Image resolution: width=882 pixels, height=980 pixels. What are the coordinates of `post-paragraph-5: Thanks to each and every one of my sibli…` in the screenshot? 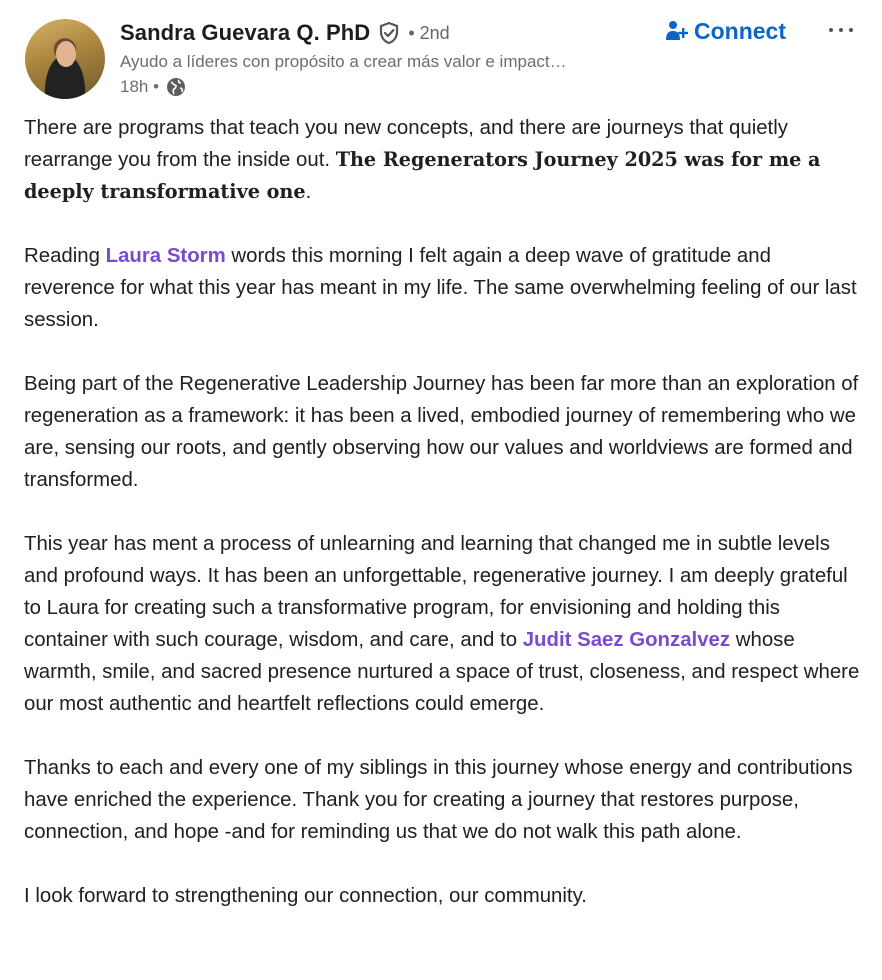 It's located at (438, 800).